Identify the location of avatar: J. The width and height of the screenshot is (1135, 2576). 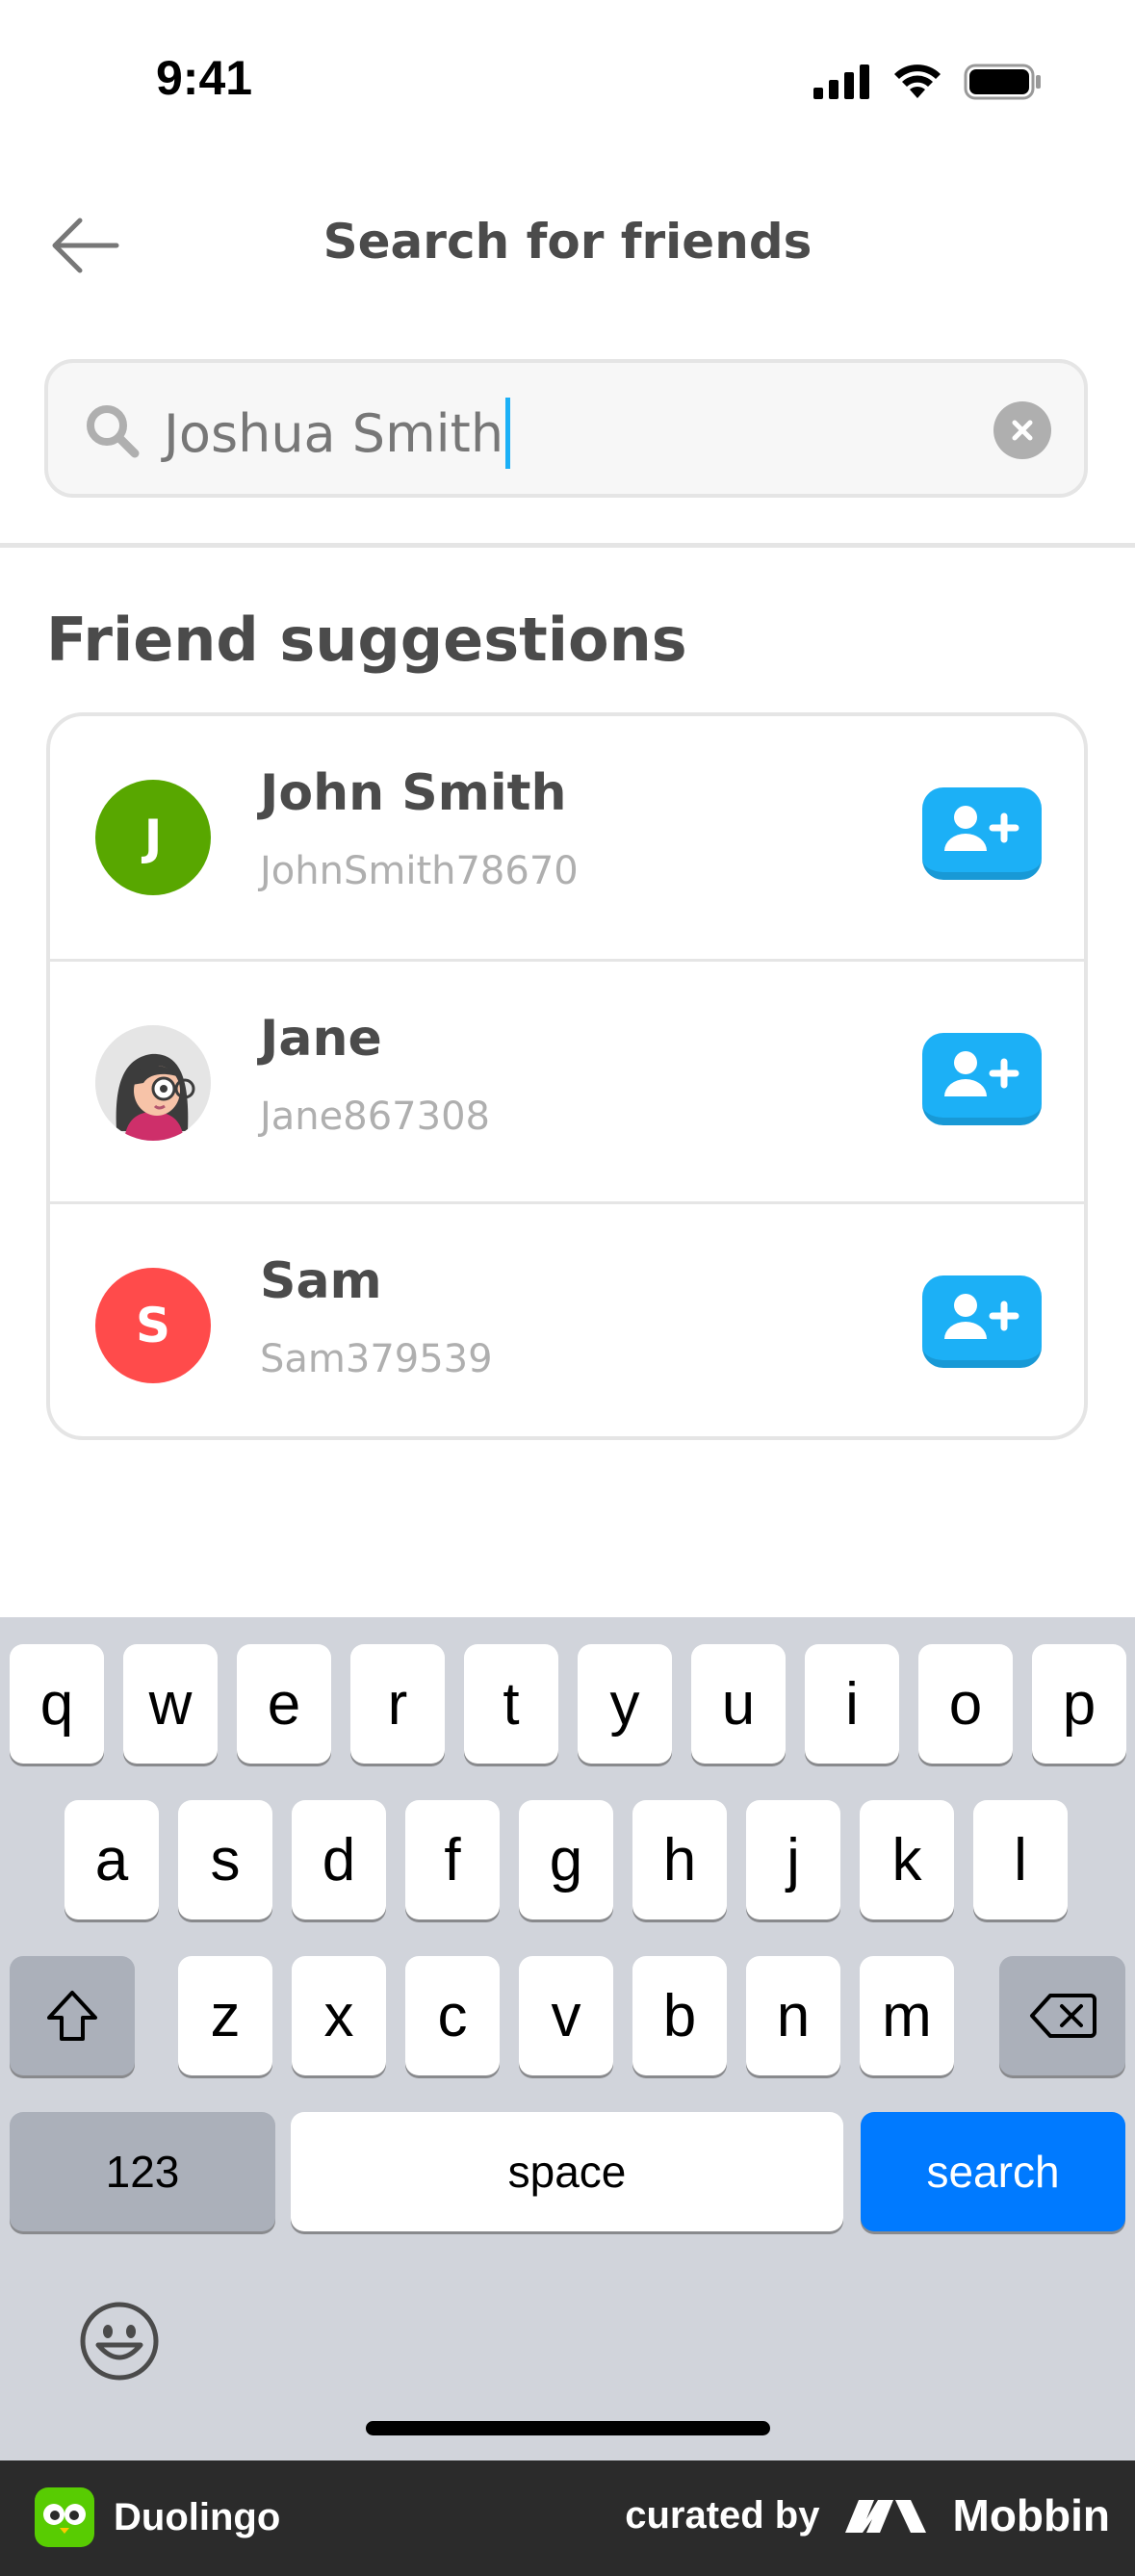
(153, 837).